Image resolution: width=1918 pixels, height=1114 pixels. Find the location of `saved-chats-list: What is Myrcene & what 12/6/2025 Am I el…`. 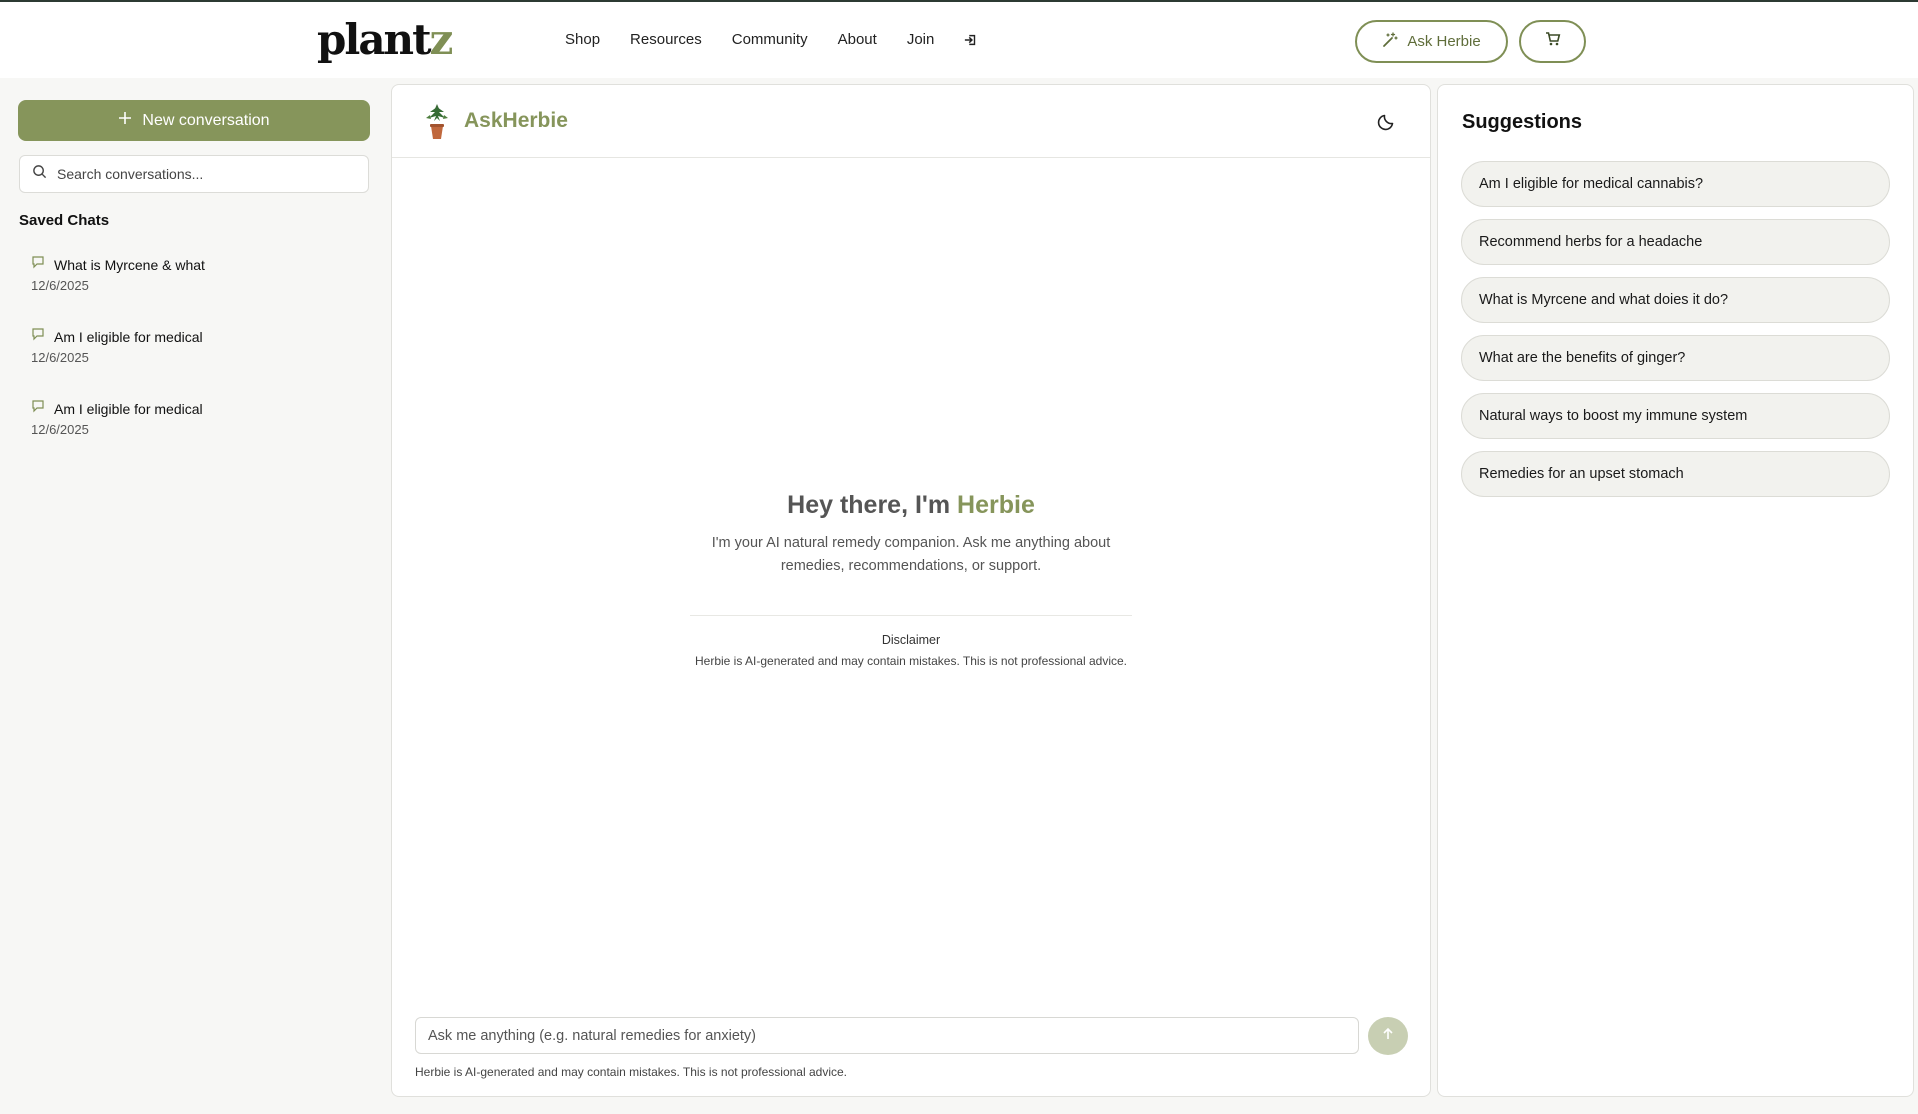

saved-chats-list: What is Myrcene & what 12/6/2025 Am I el… is located at coordinates (196, 363).